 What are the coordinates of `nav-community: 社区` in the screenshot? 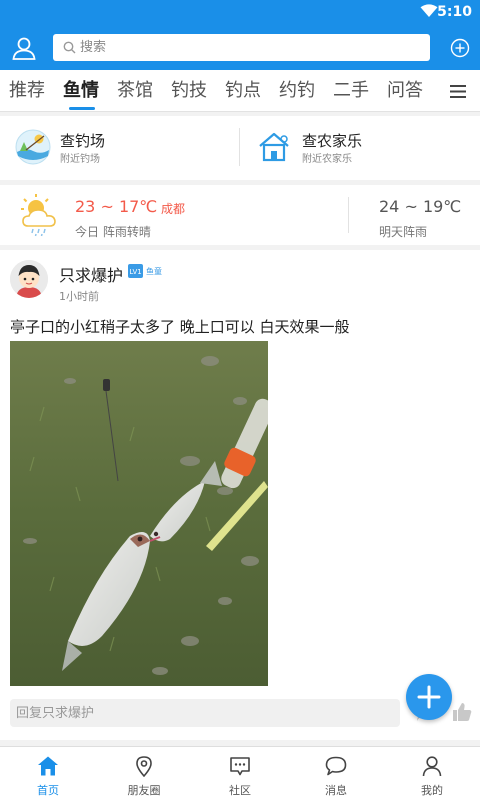 It's located at (240, 773).